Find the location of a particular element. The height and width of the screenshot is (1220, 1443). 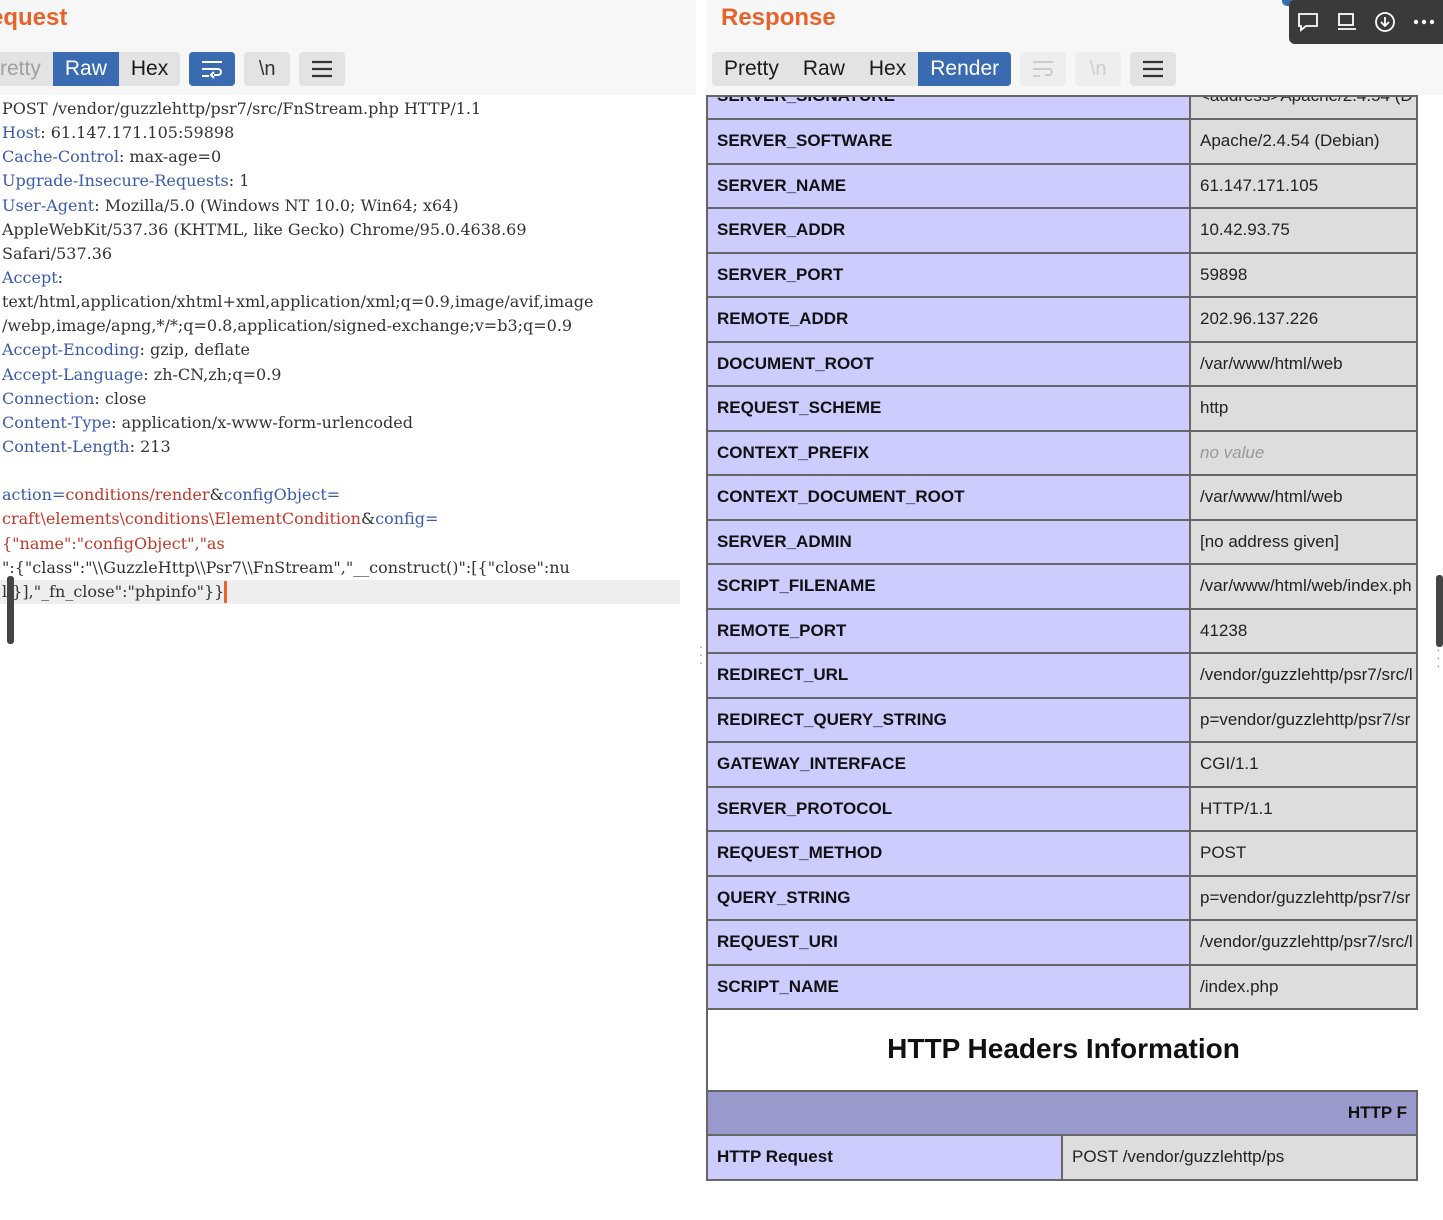

header-value: POST /vendor/guzzlehttp/ps is located at coordinates (1239, 1157).